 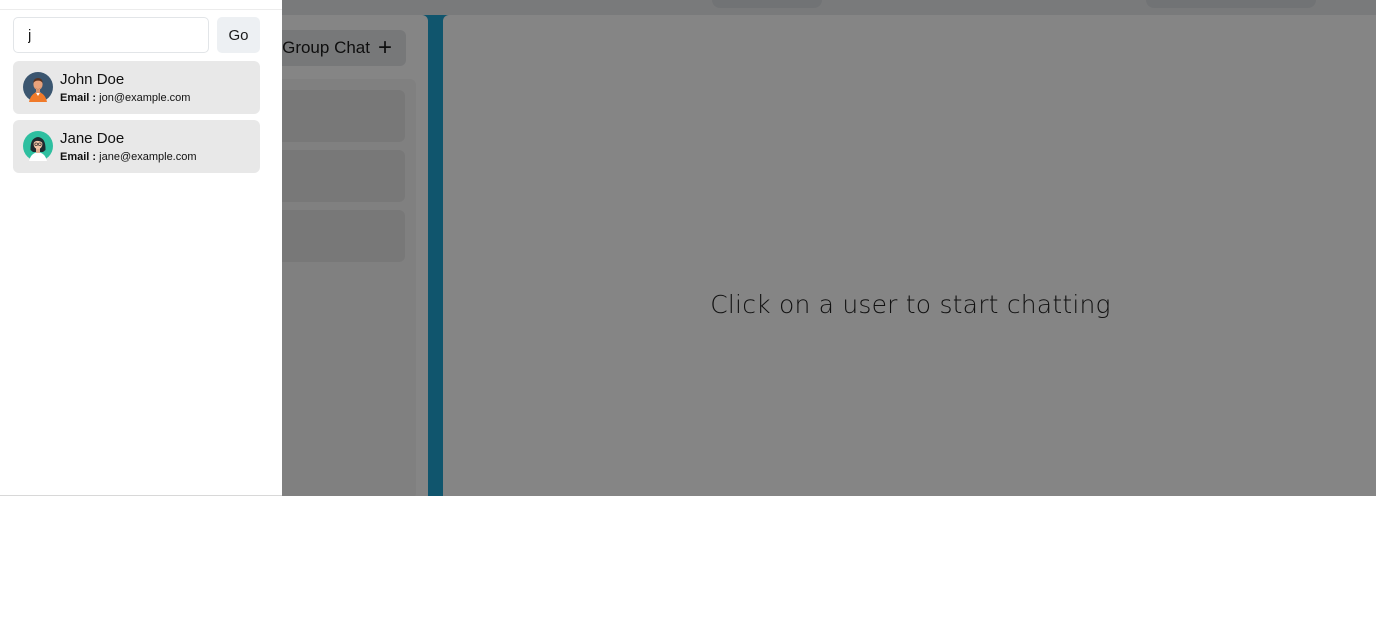 I want to click on email-value: jane@example.com, so click(x=148, y=157).